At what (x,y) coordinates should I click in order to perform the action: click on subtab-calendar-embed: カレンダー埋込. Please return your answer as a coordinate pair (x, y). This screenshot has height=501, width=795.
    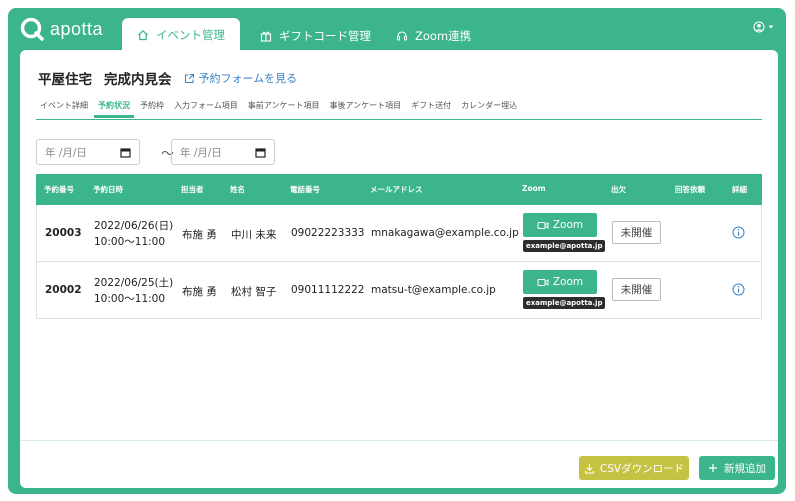
    Looking at the image, I should click on (489, 107).